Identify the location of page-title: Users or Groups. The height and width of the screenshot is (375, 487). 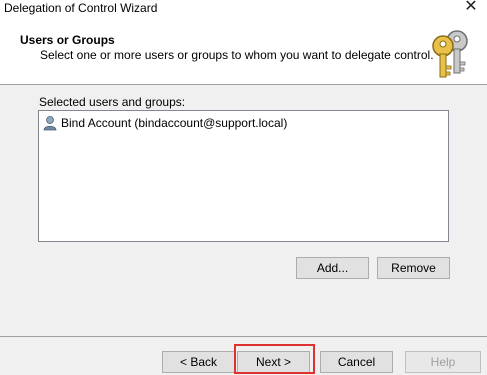
(67, 40).